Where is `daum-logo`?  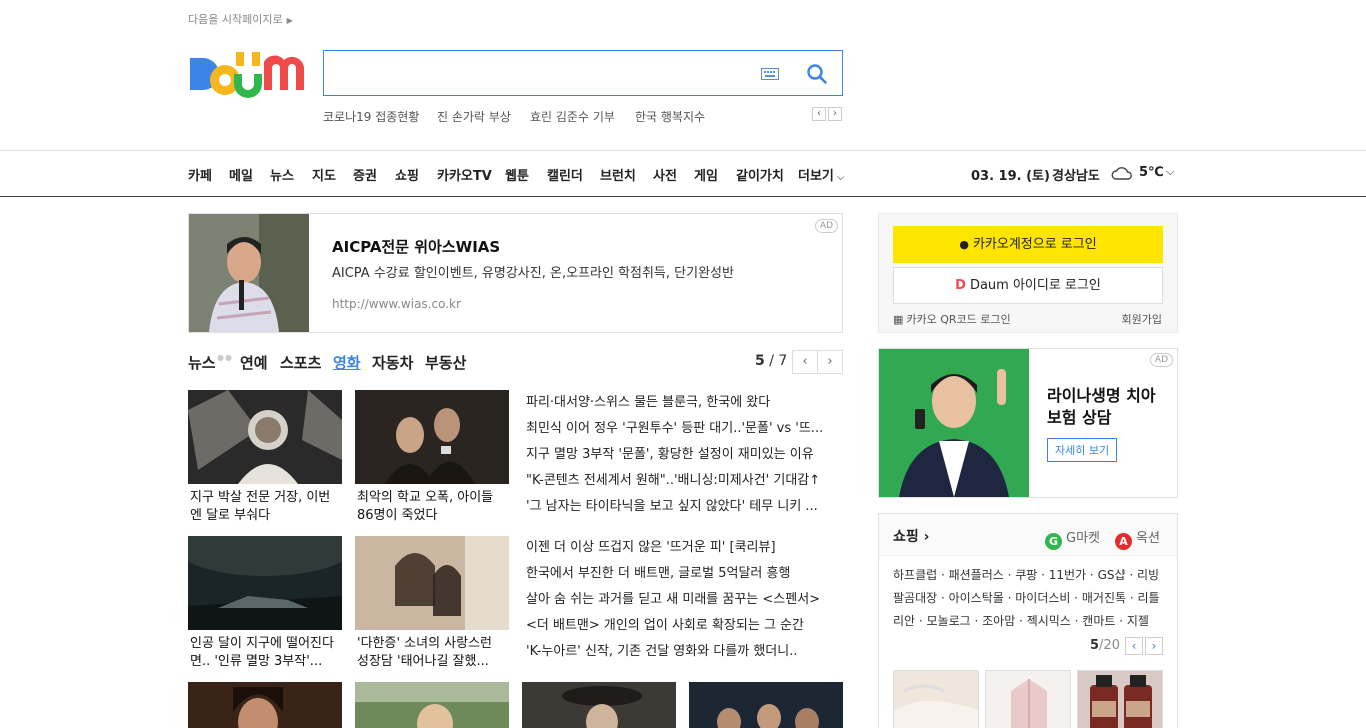 daum-logo is located at coordinates (246, 74).